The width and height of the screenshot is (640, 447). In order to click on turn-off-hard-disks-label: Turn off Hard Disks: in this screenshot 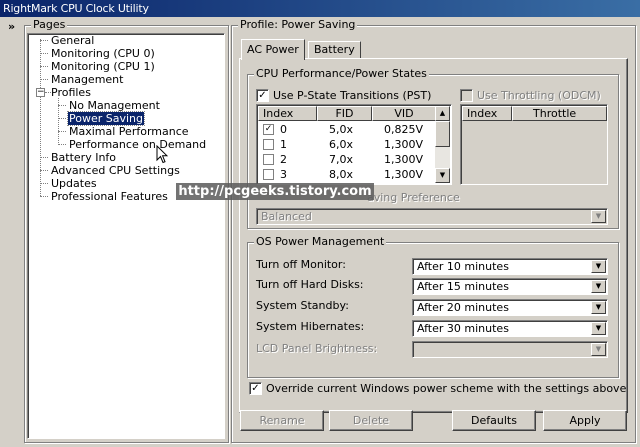, I will do `click(310, 284)`.